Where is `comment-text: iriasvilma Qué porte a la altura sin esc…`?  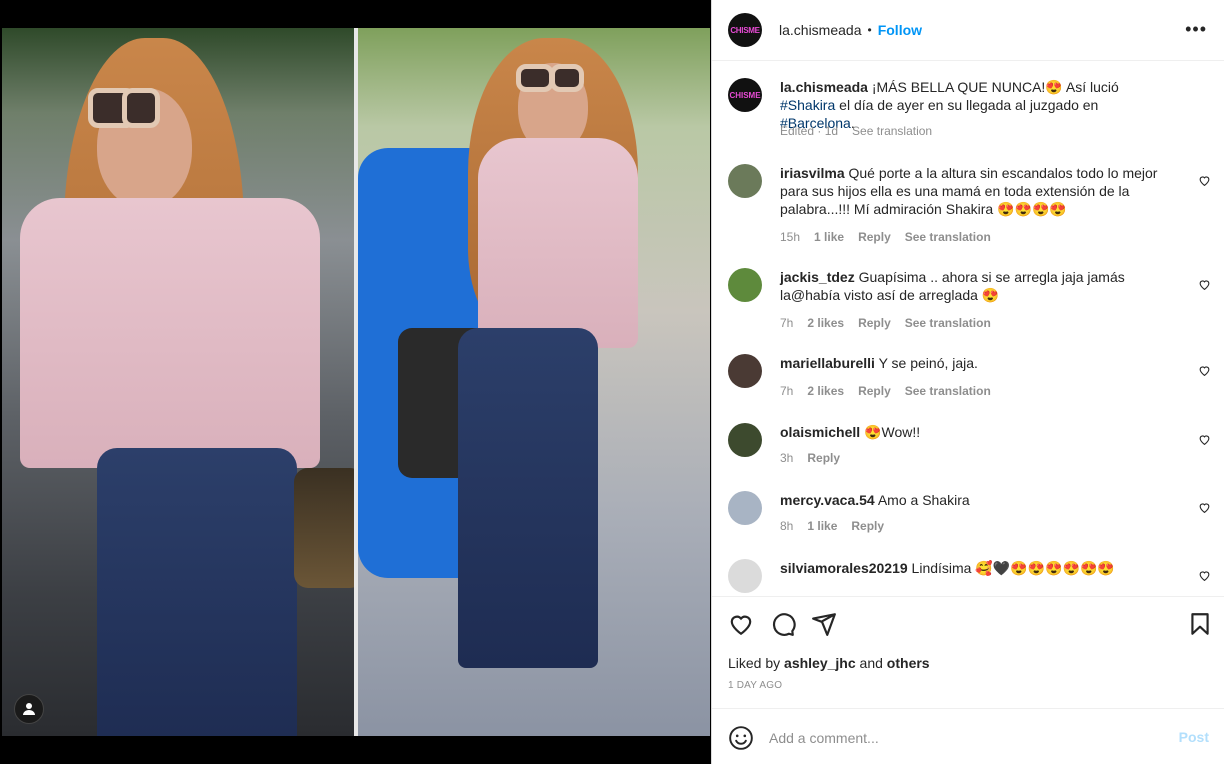 comment-text: iriasvilma Qué porte a la altura sin esc… is located at coordinates (977, 191).